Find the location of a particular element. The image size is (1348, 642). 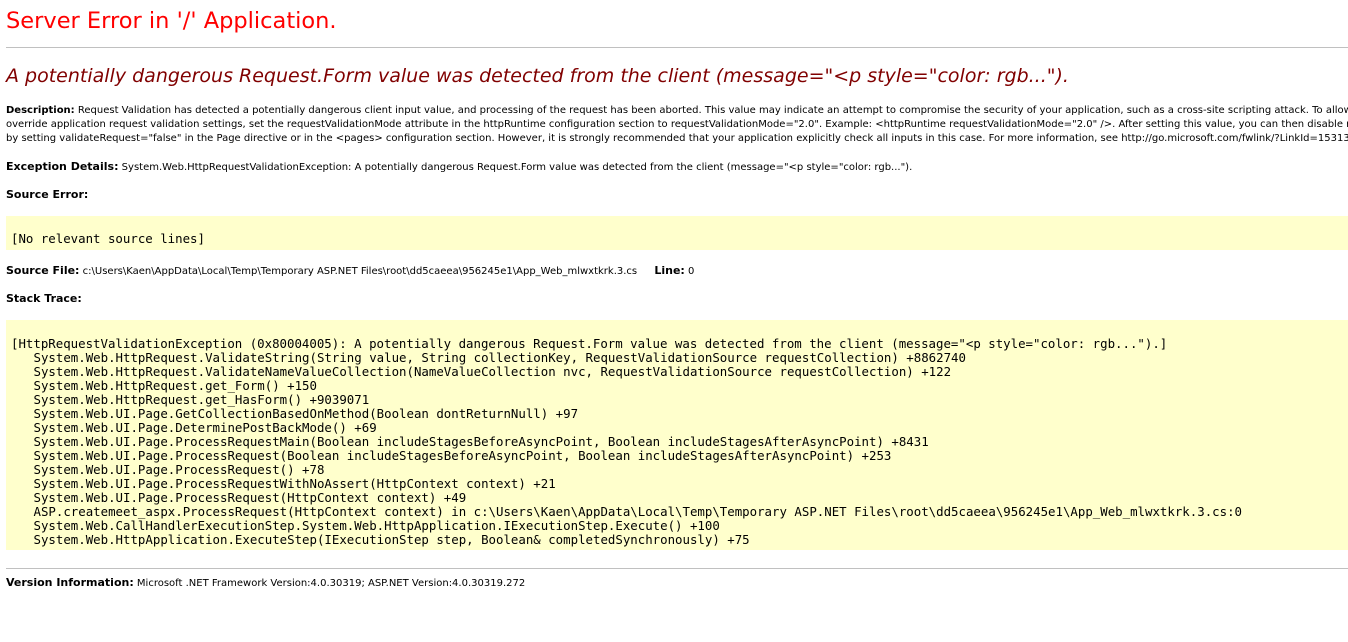

stack-frame: System.Web.UI.Page.ProcessRequest() +78 is located at coordinates (179, 469).